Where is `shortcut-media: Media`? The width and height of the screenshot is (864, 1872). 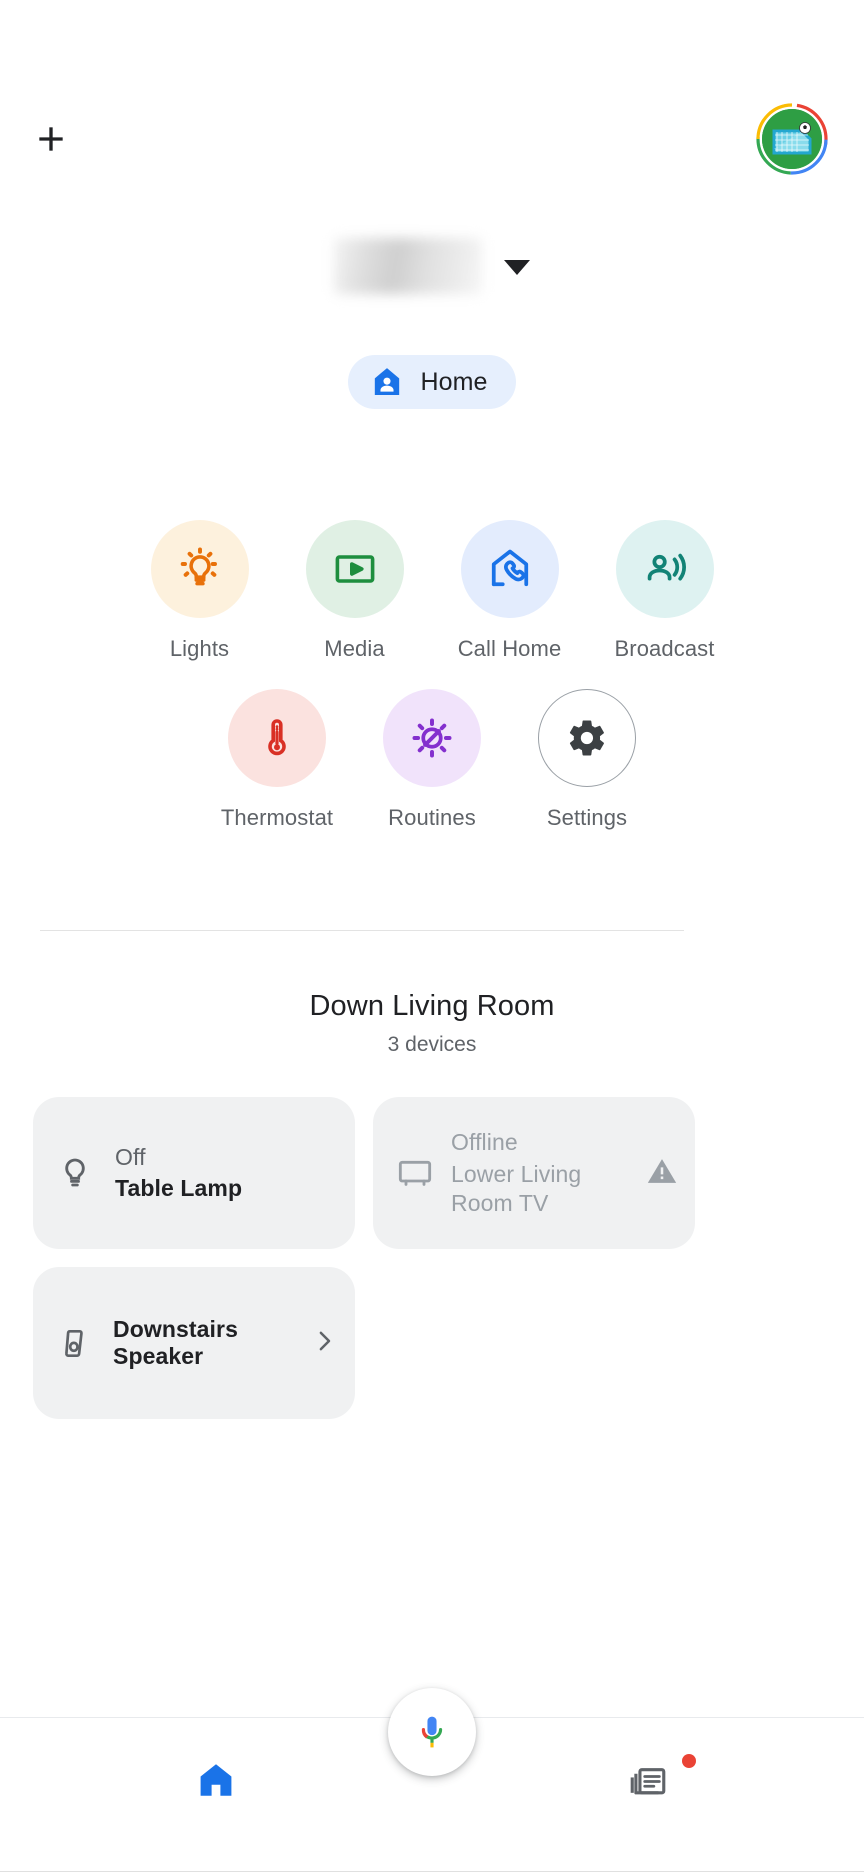
shortcut-media: Media is located at coordinates (354, 591).